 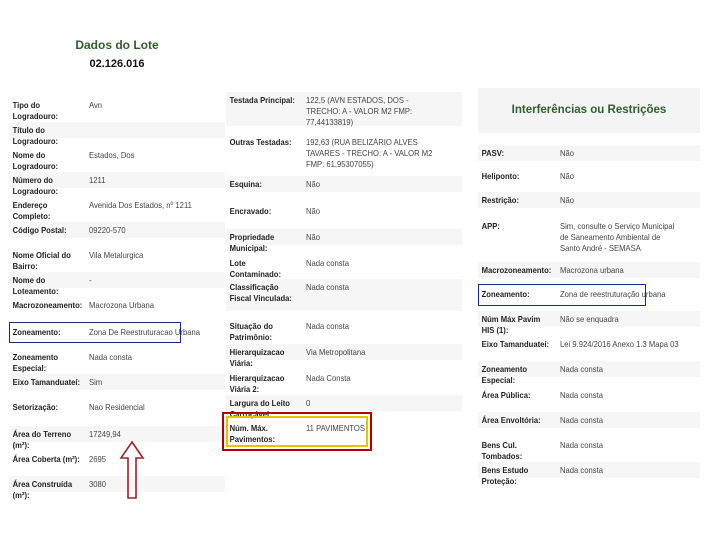 I want to click on left-row: Área do Terreno (m²): 17249,94, so click(x=117, y=438).